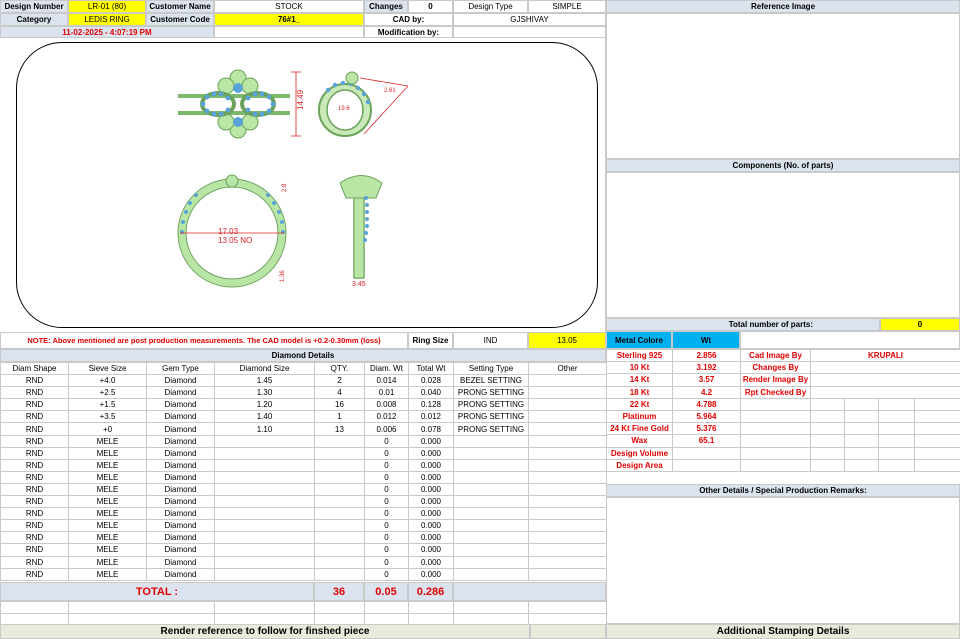  I want to click on total-wt-cell: 0.078, so click(431, 429).